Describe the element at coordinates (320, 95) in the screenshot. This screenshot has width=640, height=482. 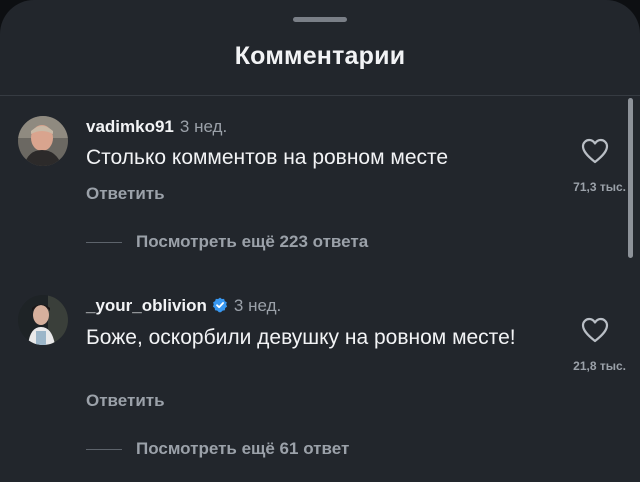
I see `header-divider` at that location.